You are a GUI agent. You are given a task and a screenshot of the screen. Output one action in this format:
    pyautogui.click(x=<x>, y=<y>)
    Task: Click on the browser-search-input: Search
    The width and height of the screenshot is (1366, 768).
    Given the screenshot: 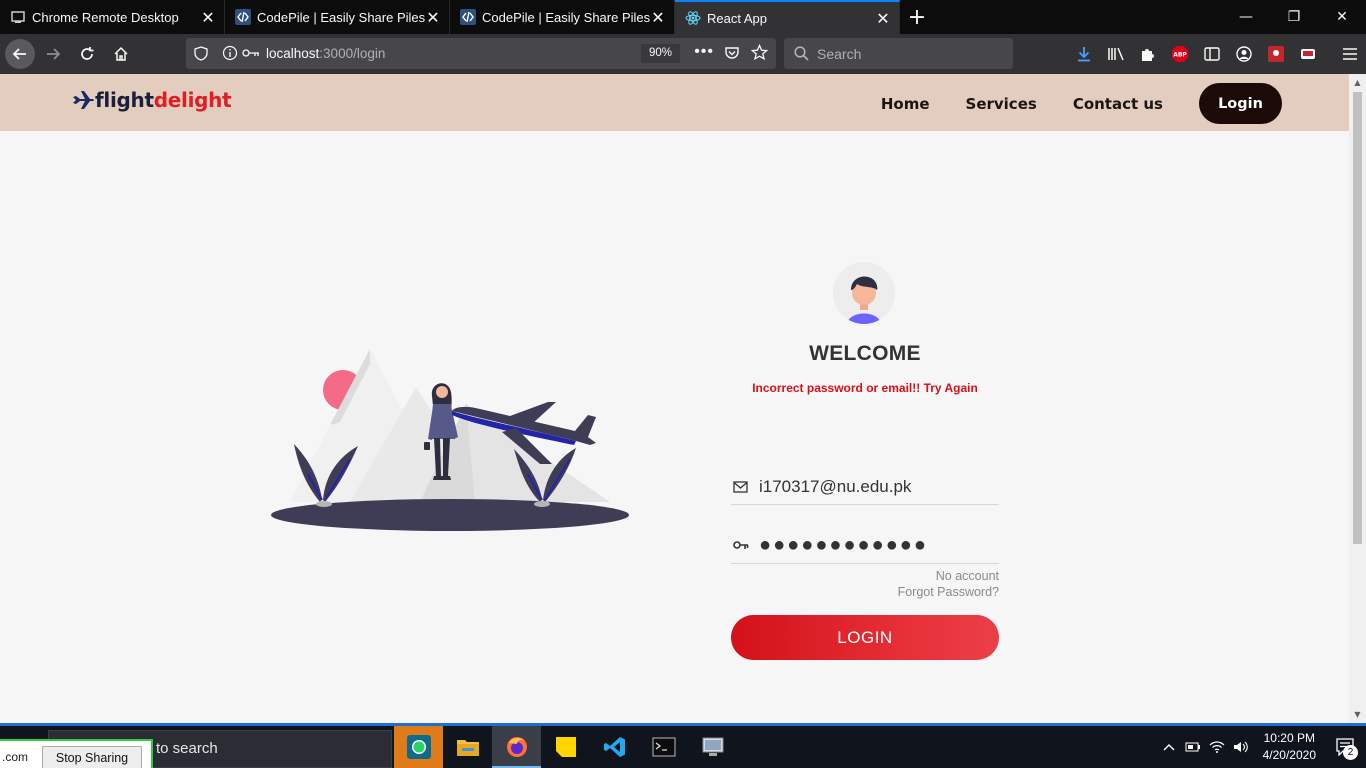 What is the action you would take?
    pyautogui.click(x=898, y=53)
    